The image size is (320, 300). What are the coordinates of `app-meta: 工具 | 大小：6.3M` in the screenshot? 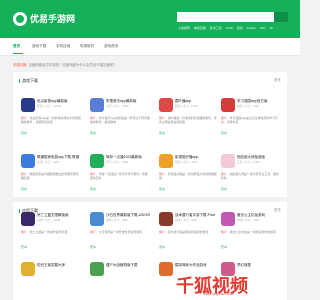 It's located at (248, 162).